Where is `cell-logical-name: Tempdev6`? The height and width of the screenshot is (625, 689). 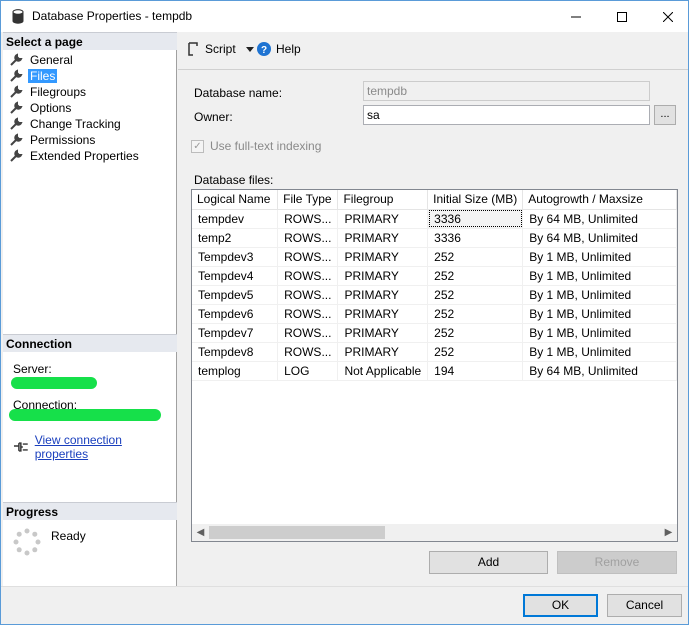 cell-logical-name: Tempdev6 is located at coordinates (235, 314).